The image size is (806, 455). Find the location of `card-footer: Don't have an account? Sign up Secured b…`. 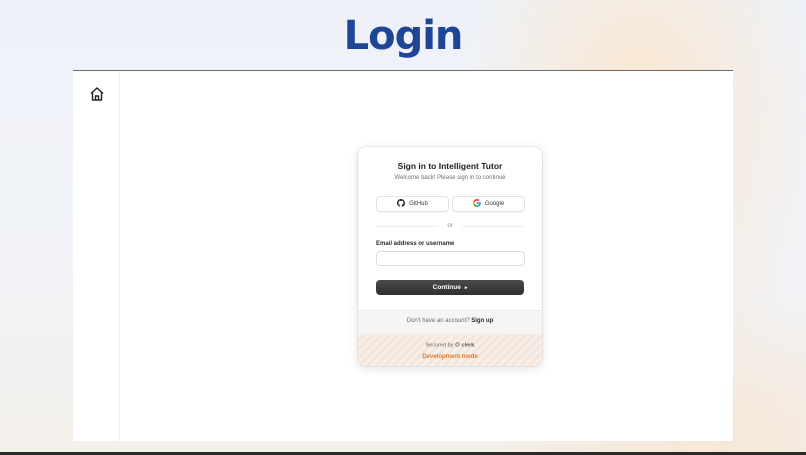

card-footer: Don't have an account? Sign up Secured b… is located at coordinates (450, 338).